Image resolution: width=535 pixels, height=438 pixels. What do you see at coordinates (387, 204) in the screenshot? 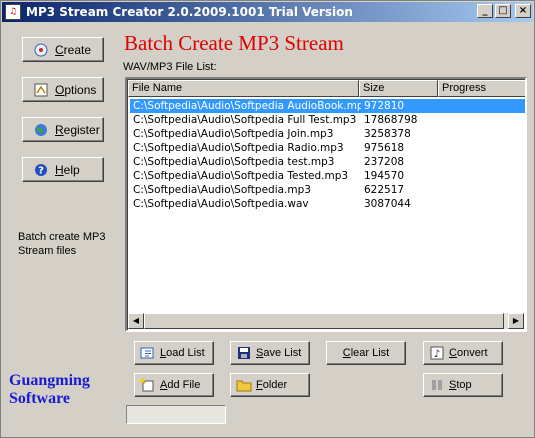
I see `file-size-cell: 3087044` at bounding box center [387, 204].